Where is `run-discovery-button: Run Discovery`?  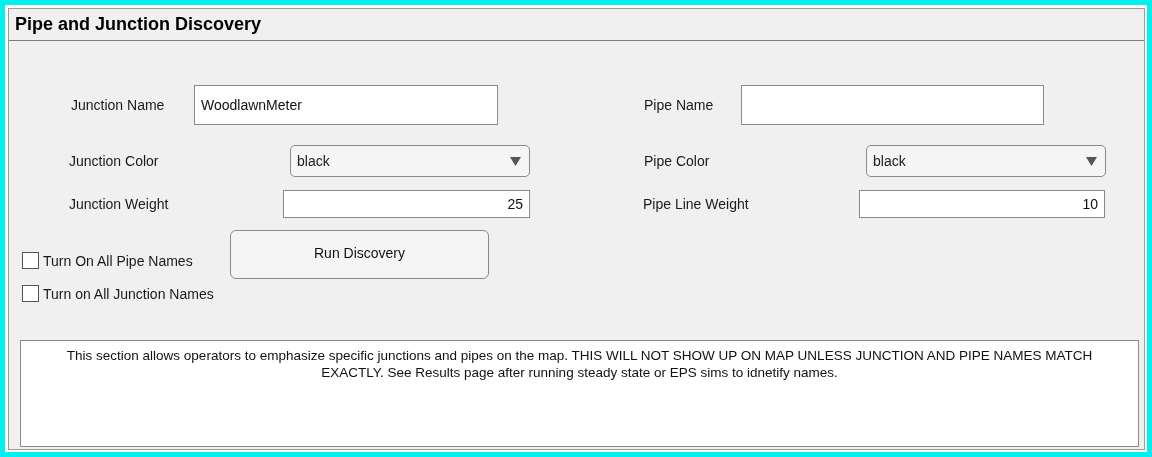
run-discovery-button: Run Discovery is located at coordinates (359, 254).